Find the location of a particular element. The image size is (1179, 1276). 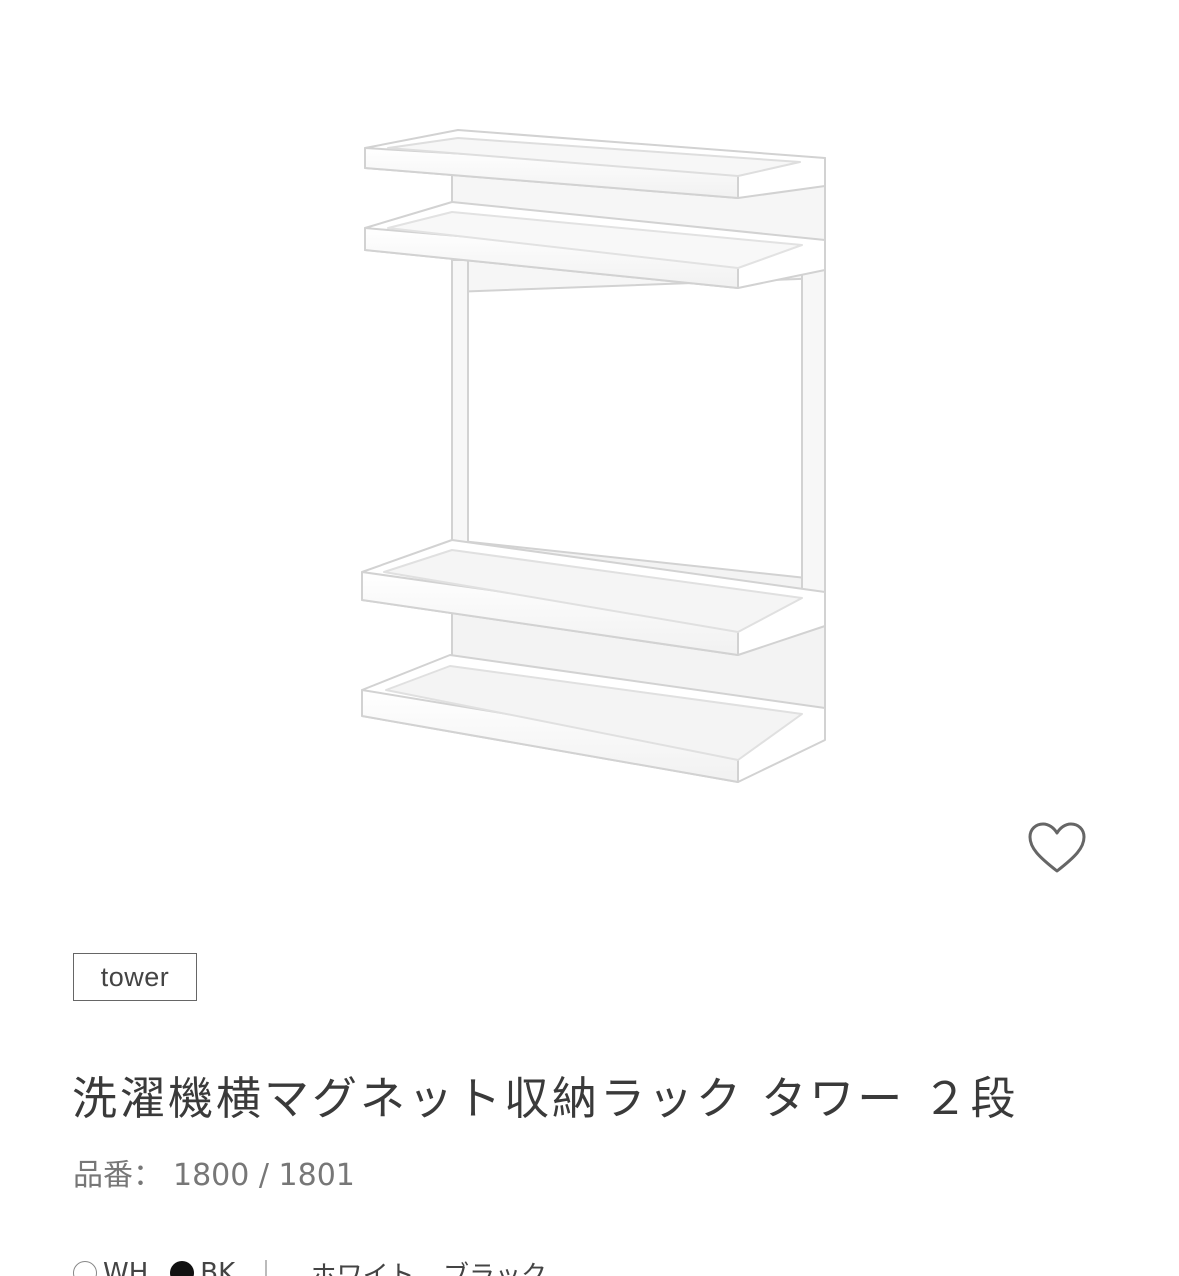

product-code-value: 1800 / 1801 is located at coordinates (264, 1175).